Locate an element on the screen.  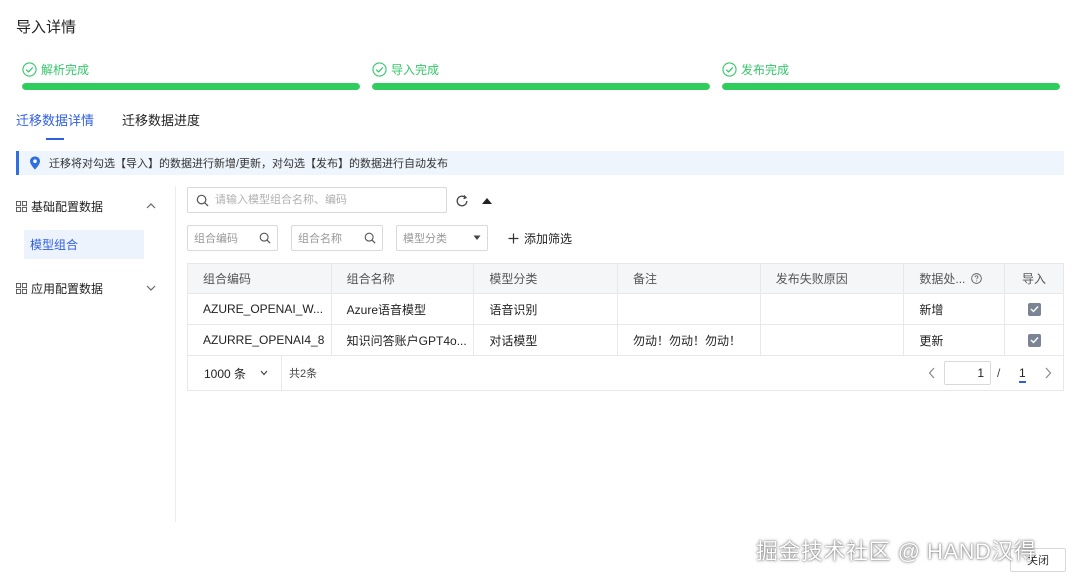
cell-note: 勿动！勿动！勿动！ is located at coordinates (689, 340).